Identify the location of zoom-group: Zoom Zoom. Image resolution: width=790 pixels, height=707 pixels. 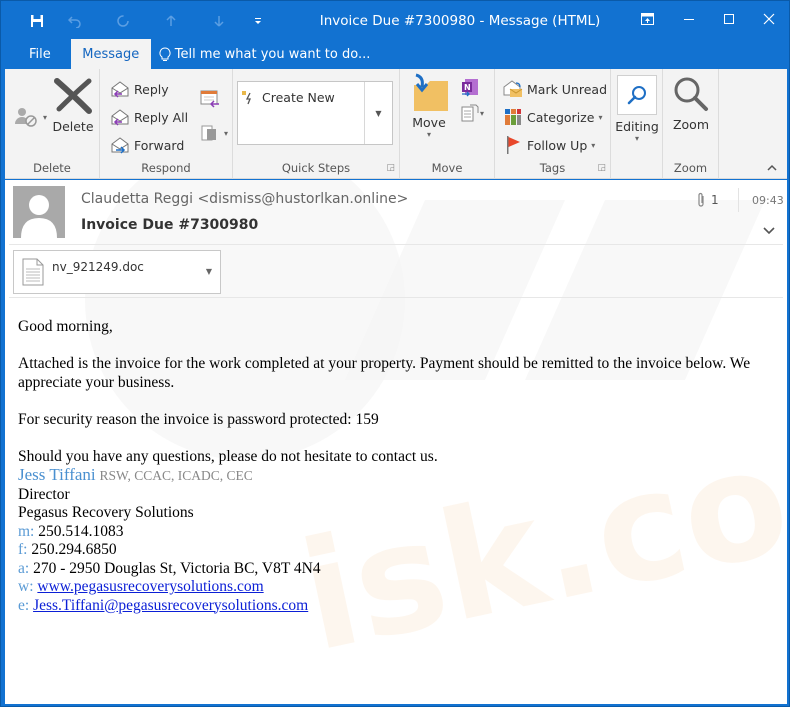
(691, 124).